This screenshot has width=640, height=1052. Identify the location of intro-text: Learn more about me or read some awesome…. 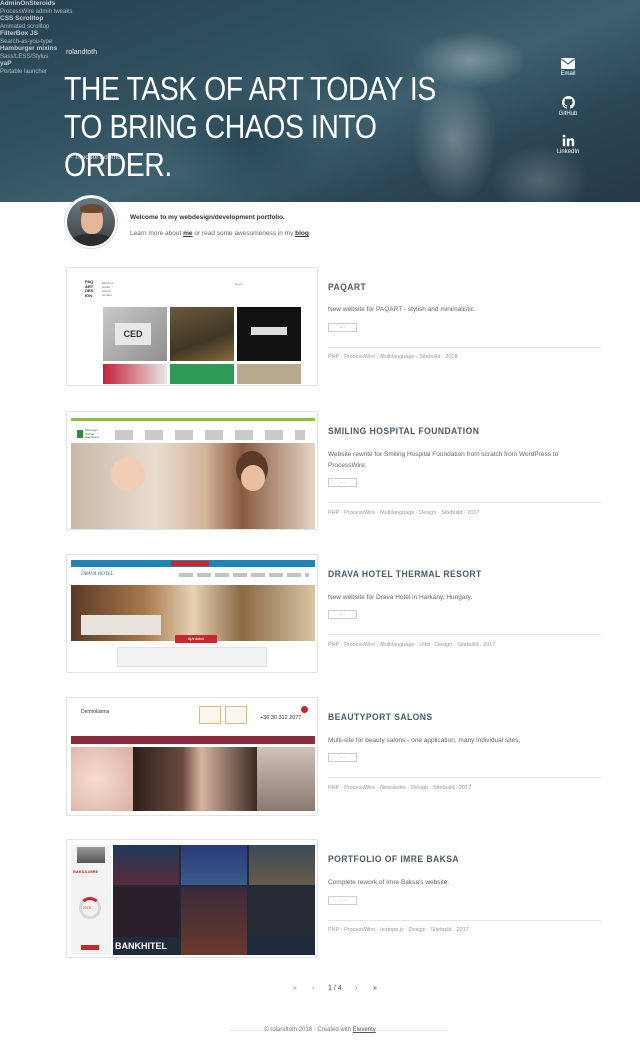
(220, 233).